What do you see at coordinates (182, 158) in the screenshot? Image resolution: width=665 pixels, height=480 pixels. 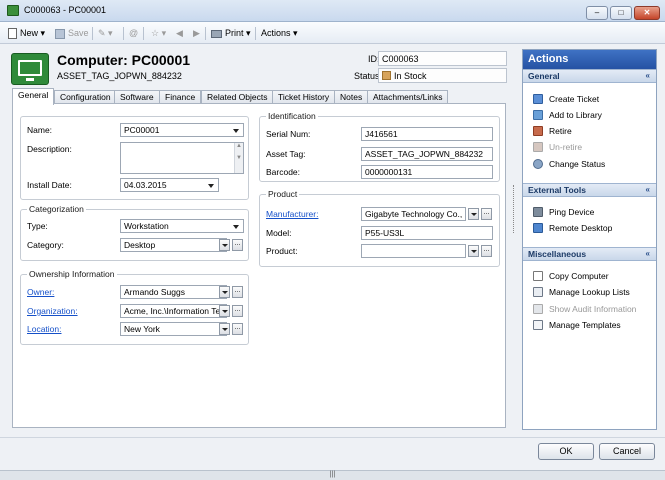 I see `description-field: ▲ ▼` at bounding box center [182, 158].